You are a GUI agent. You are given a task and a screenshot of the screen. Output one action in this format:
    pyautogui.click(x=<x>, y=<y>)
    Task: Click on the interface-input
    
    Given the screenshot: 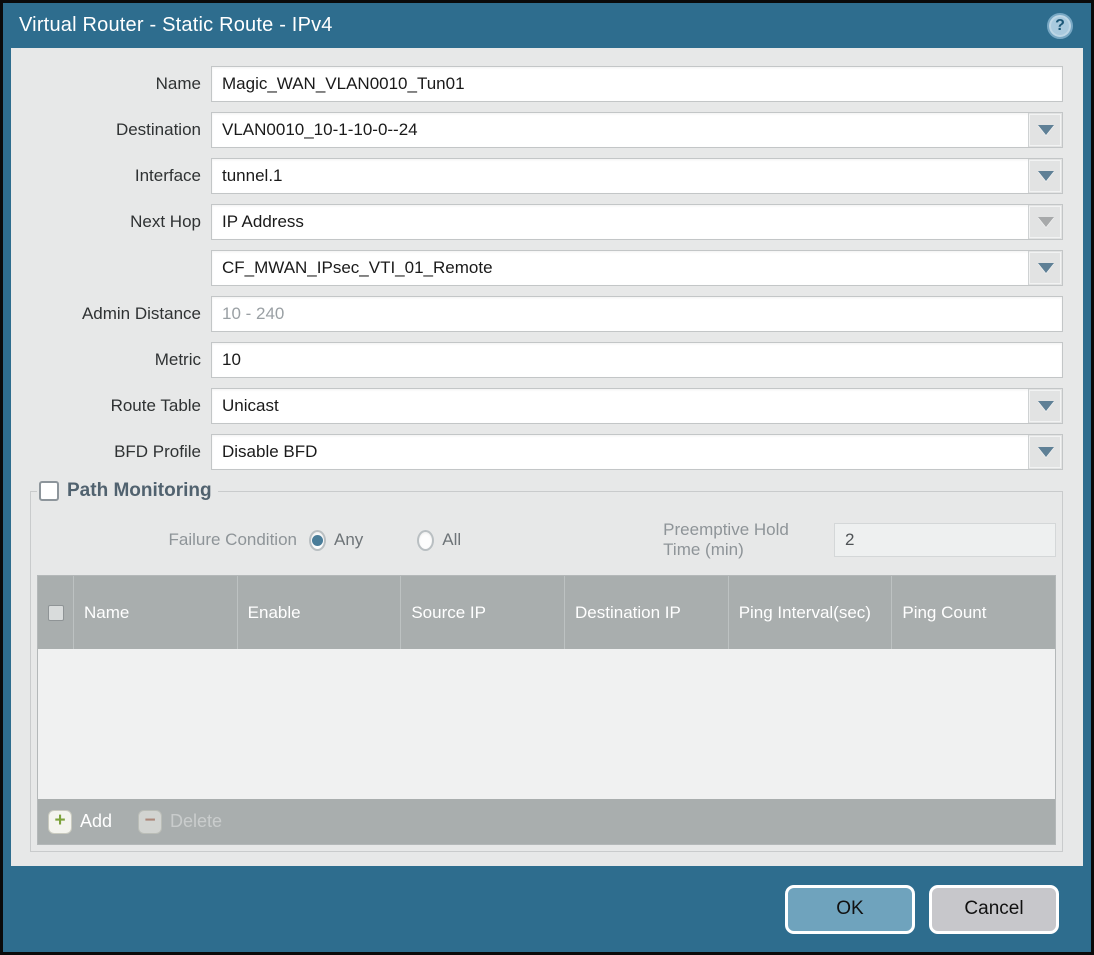 What is the action you would take?
    pyautogui.click(x=620, y=176)
    